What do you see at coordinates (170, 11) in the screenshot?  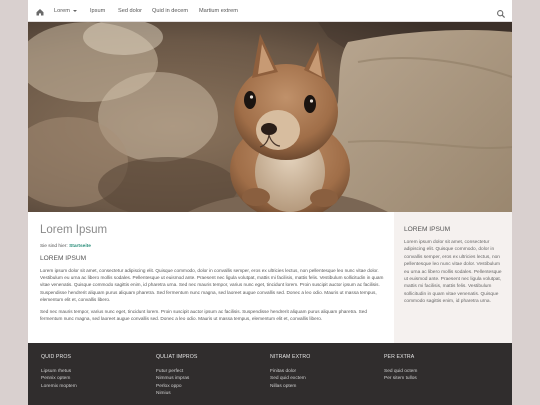 I see `nav-item-quid-in-decem: Quid in decem` at bounding box center [170, 11].